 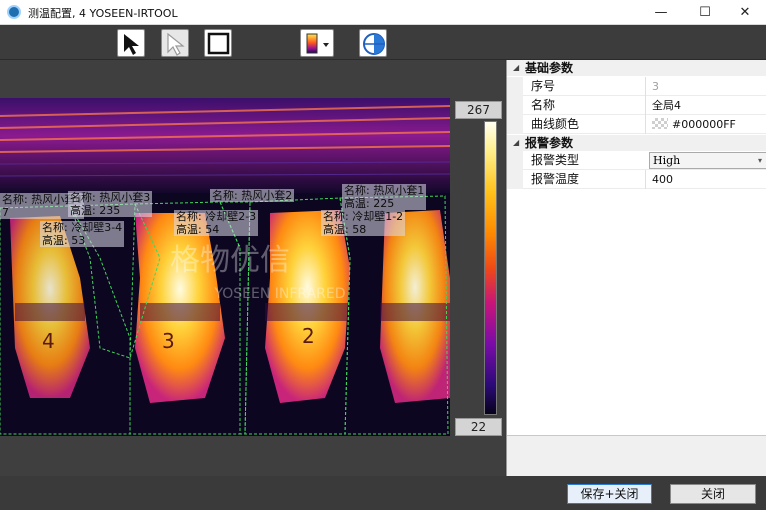 What do you see at coordinates (168, 341) in the screenshot?
I see `chamber-number: 3` at bounding box center [168, 341].